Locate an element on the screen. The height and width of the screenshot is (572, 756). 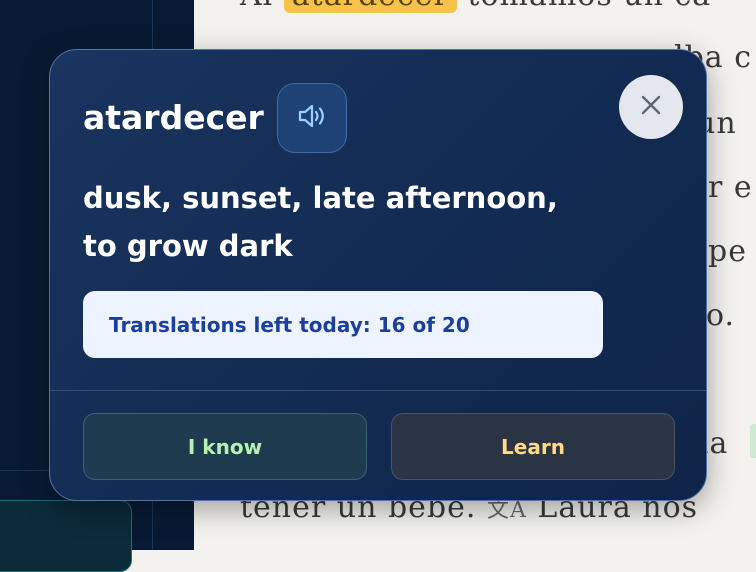
highlight-mark is located at coordinates (753, 441).